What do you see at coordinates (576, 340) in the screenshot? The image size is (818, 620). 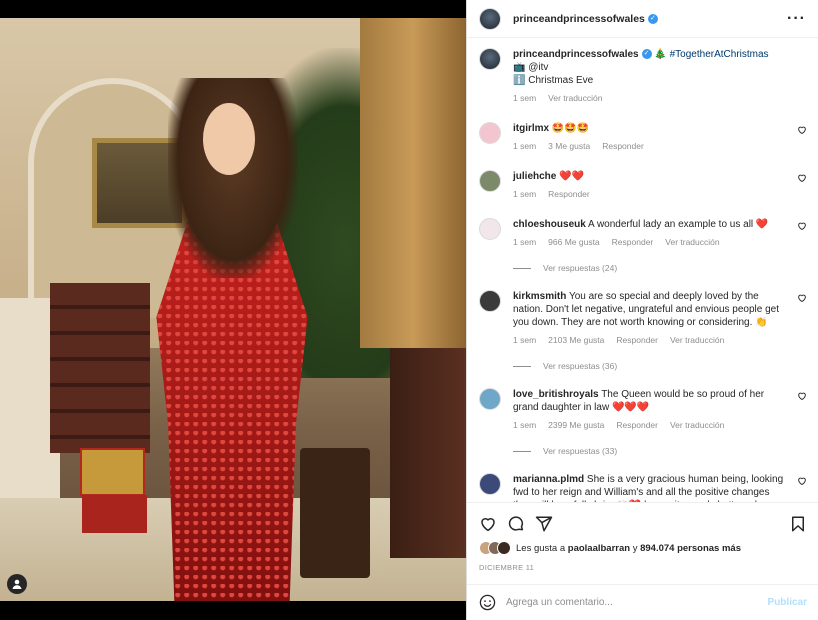 I see `comment-likes: 2103 Me gusta` at bounding box center [576, 340].